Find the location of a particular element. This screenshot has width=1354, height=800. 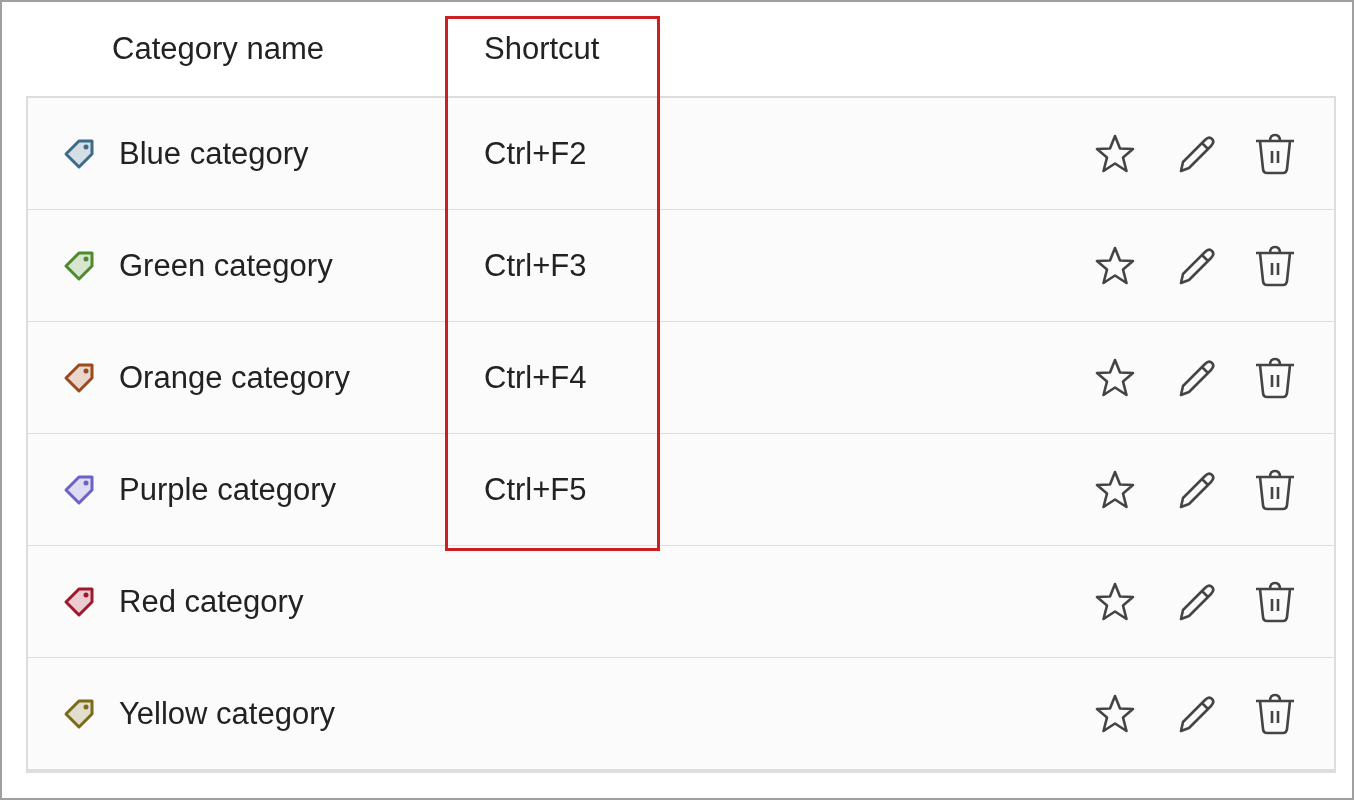

shortcut-text: Ctrl+F2 is located at coordinates (535, 153).